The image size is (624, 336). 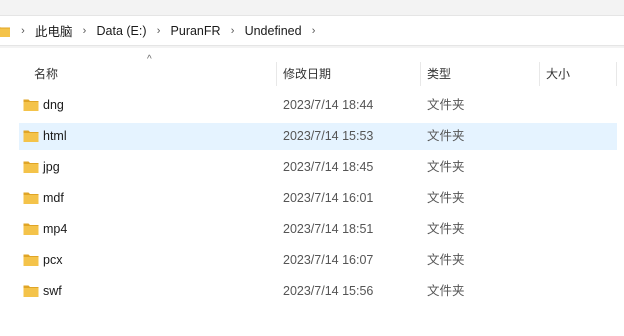 I want to click on column-header-name: 名称, so click(x=46, y=74).